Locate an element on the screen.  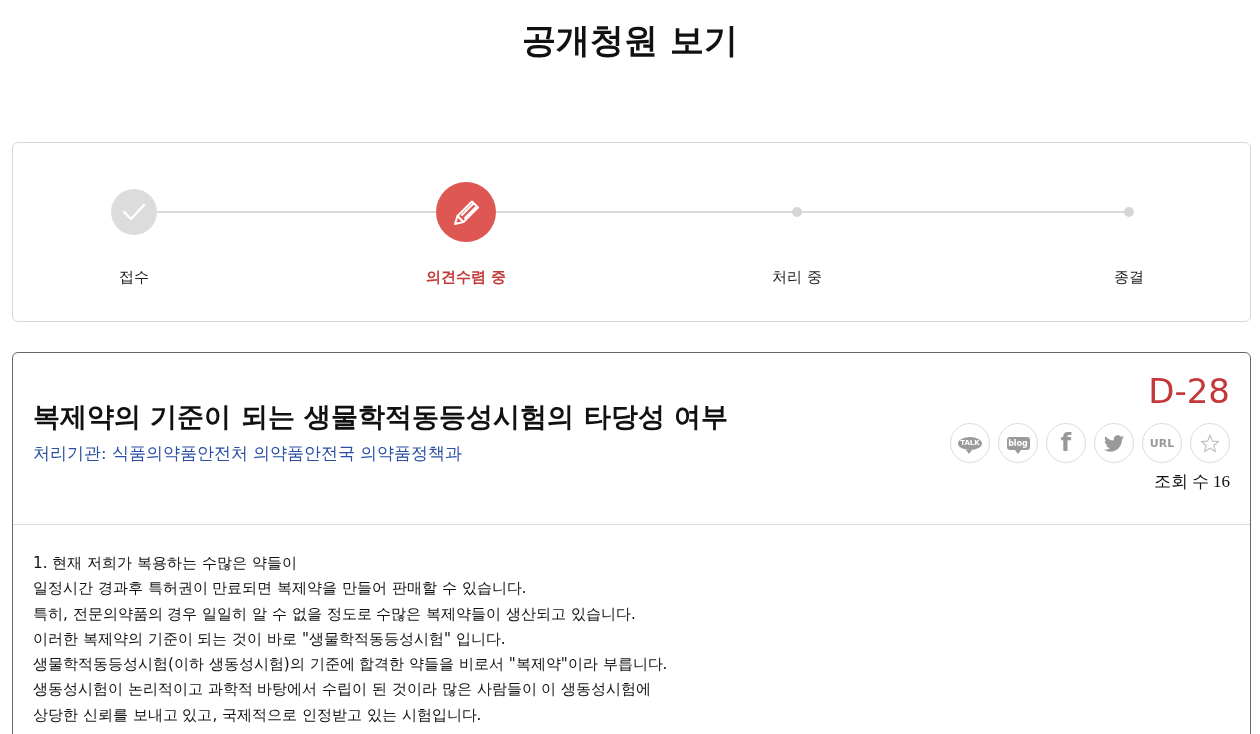
petition-body-line: 1. 현재 저희가 복용하는 수많은 약들이 is located at coordinates (165, 563).